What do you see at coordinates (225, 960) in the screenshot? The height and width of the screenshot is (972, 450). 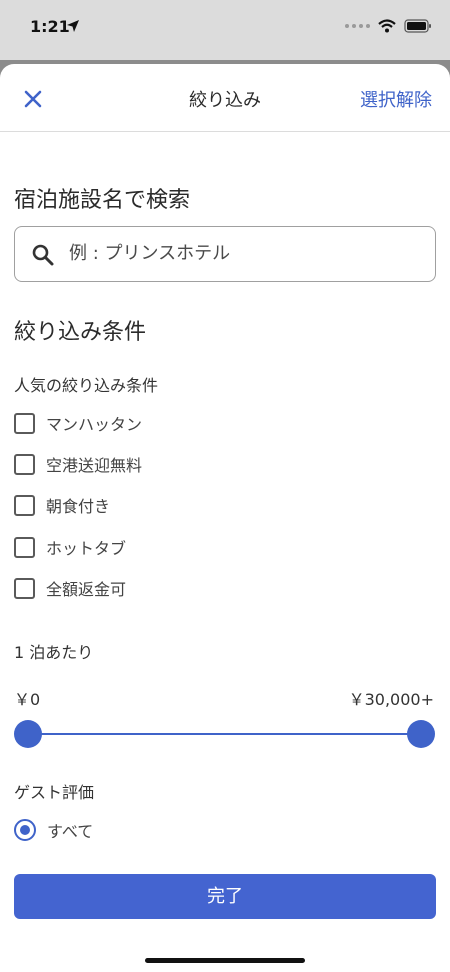 I see `home-indicator` at bounding box center [225, 960].